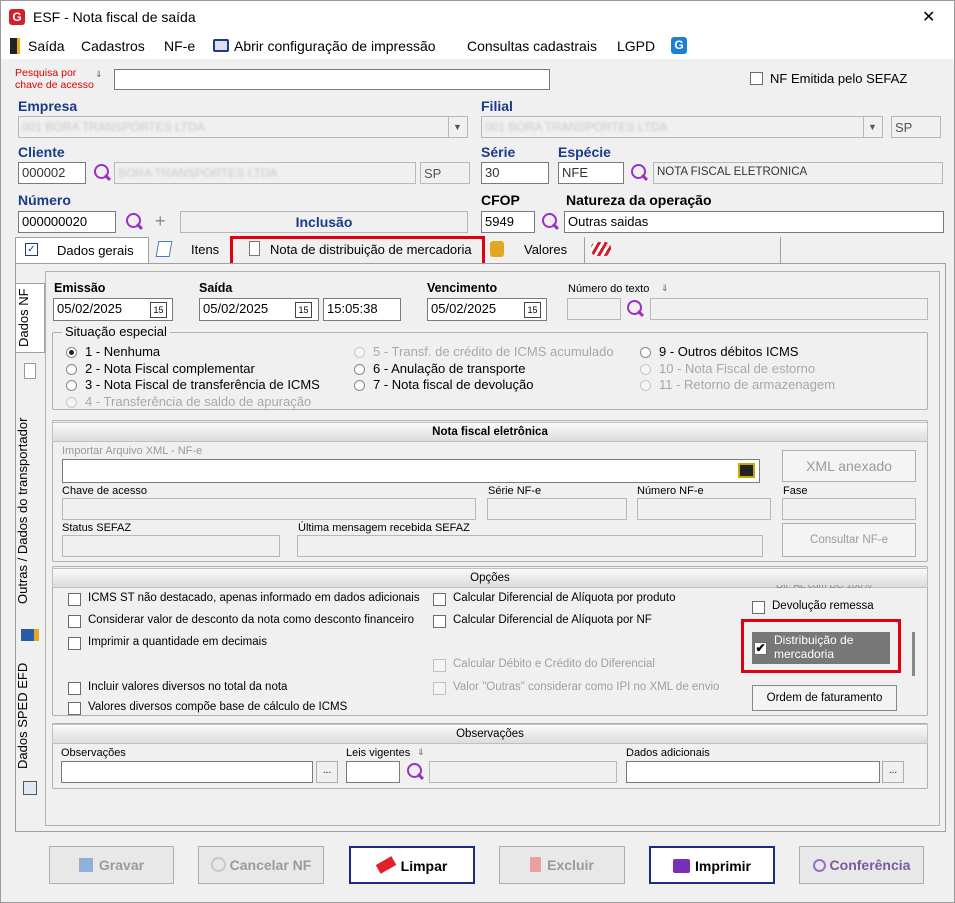 The width and height of the screenshot is (955, 903). What do you see at coordinates (497, 249) in the screenshot?
I see `coins-icon` at bounding box center [497, 249].